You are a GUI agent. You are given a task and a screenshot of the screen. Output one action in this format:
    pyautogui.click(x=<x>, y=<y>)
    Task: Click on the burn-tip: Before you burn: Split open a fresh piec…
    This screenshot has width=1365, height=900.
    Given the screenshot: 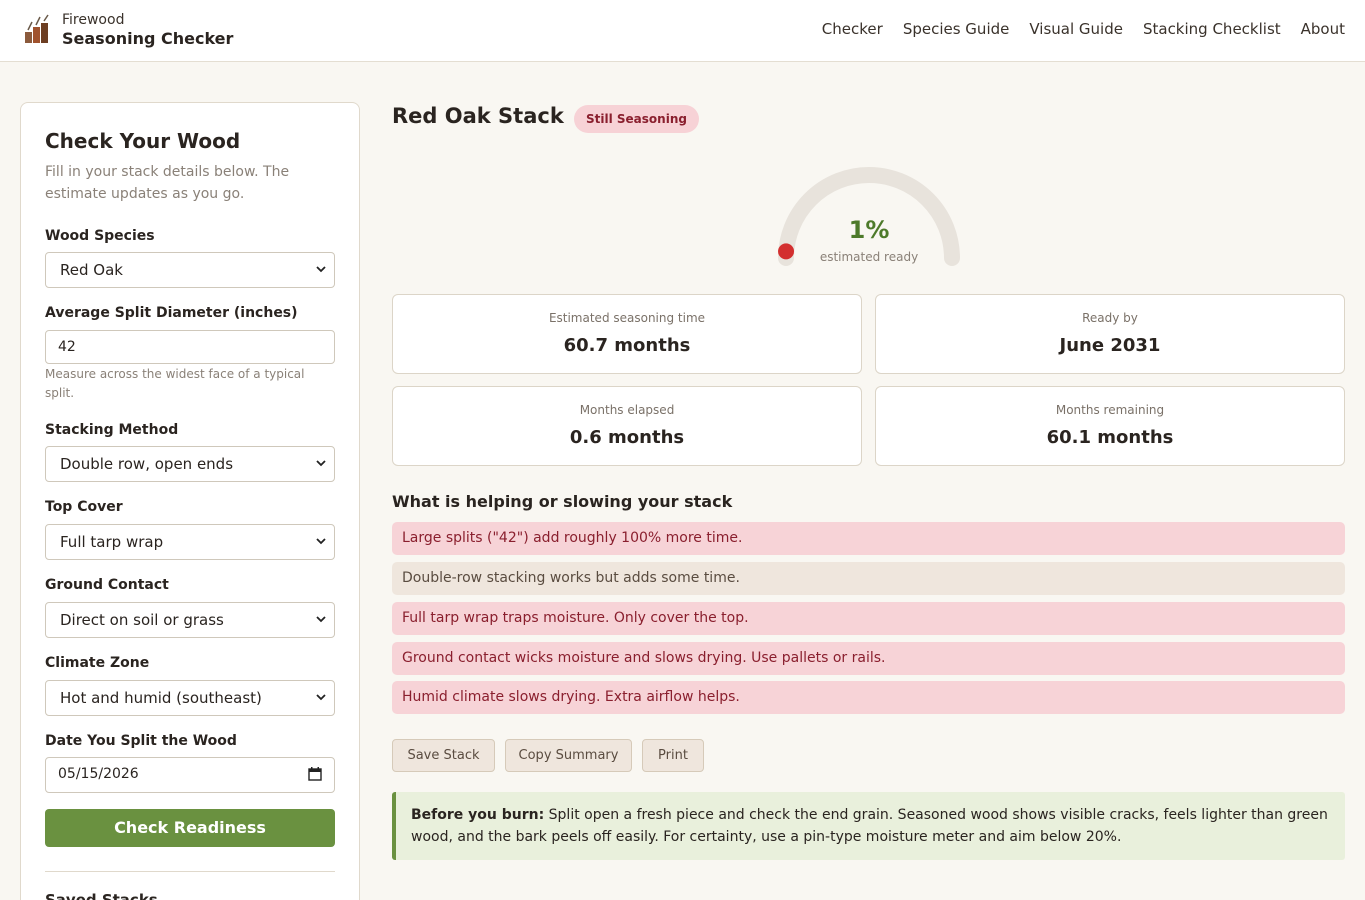 What is the action you would take?
    pyautogui.click(x=868, y=826)
    